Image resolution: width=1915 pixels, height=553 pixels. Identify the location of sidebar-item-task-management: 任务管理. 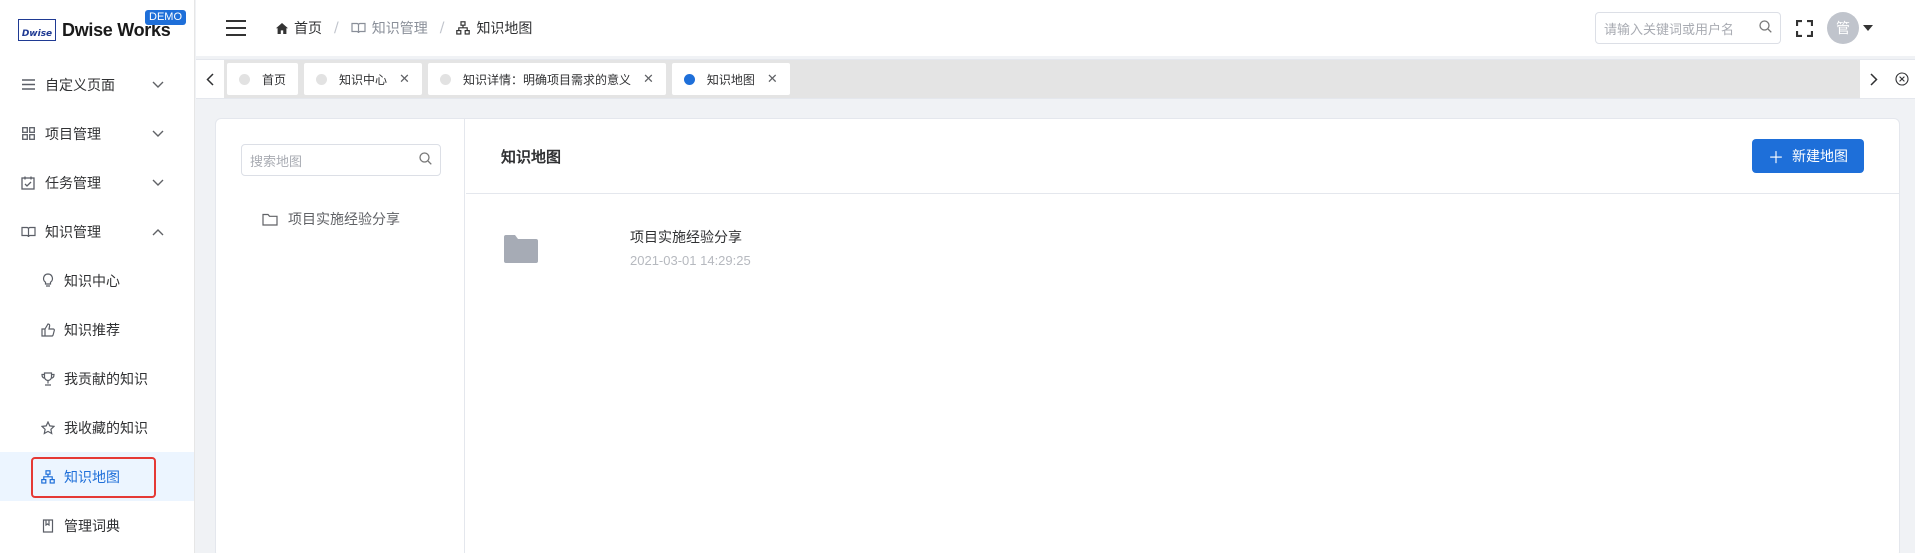
(97, 182).